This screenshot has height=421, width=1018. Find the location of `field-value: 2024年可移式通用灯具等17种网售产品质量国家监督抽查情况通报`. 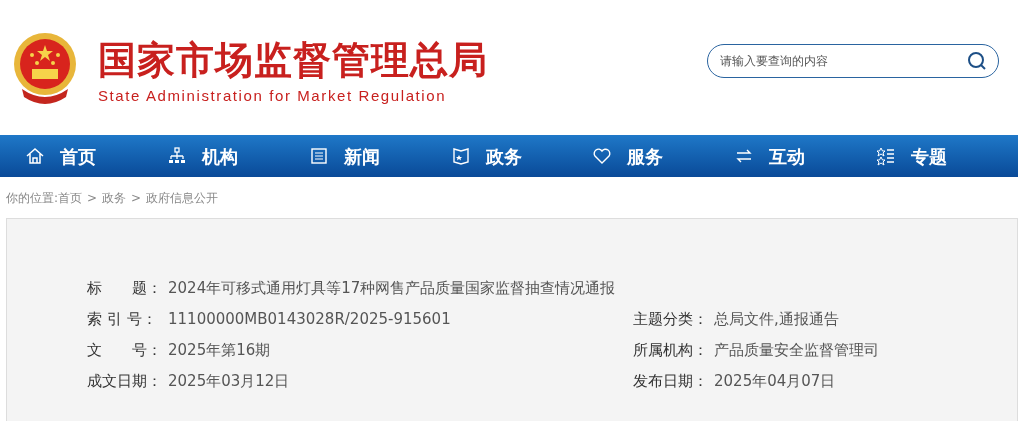

field-value: 2024年可移式通用灯具等17种网售产品质量国家监督抽查情况通报 is located at coordinates (392, 289).